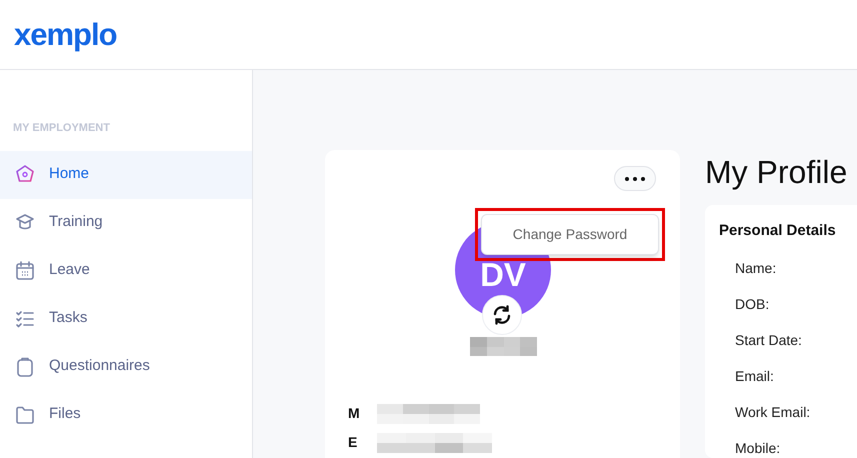  I want to click on sidebar-item: Home, so click(126, 174).